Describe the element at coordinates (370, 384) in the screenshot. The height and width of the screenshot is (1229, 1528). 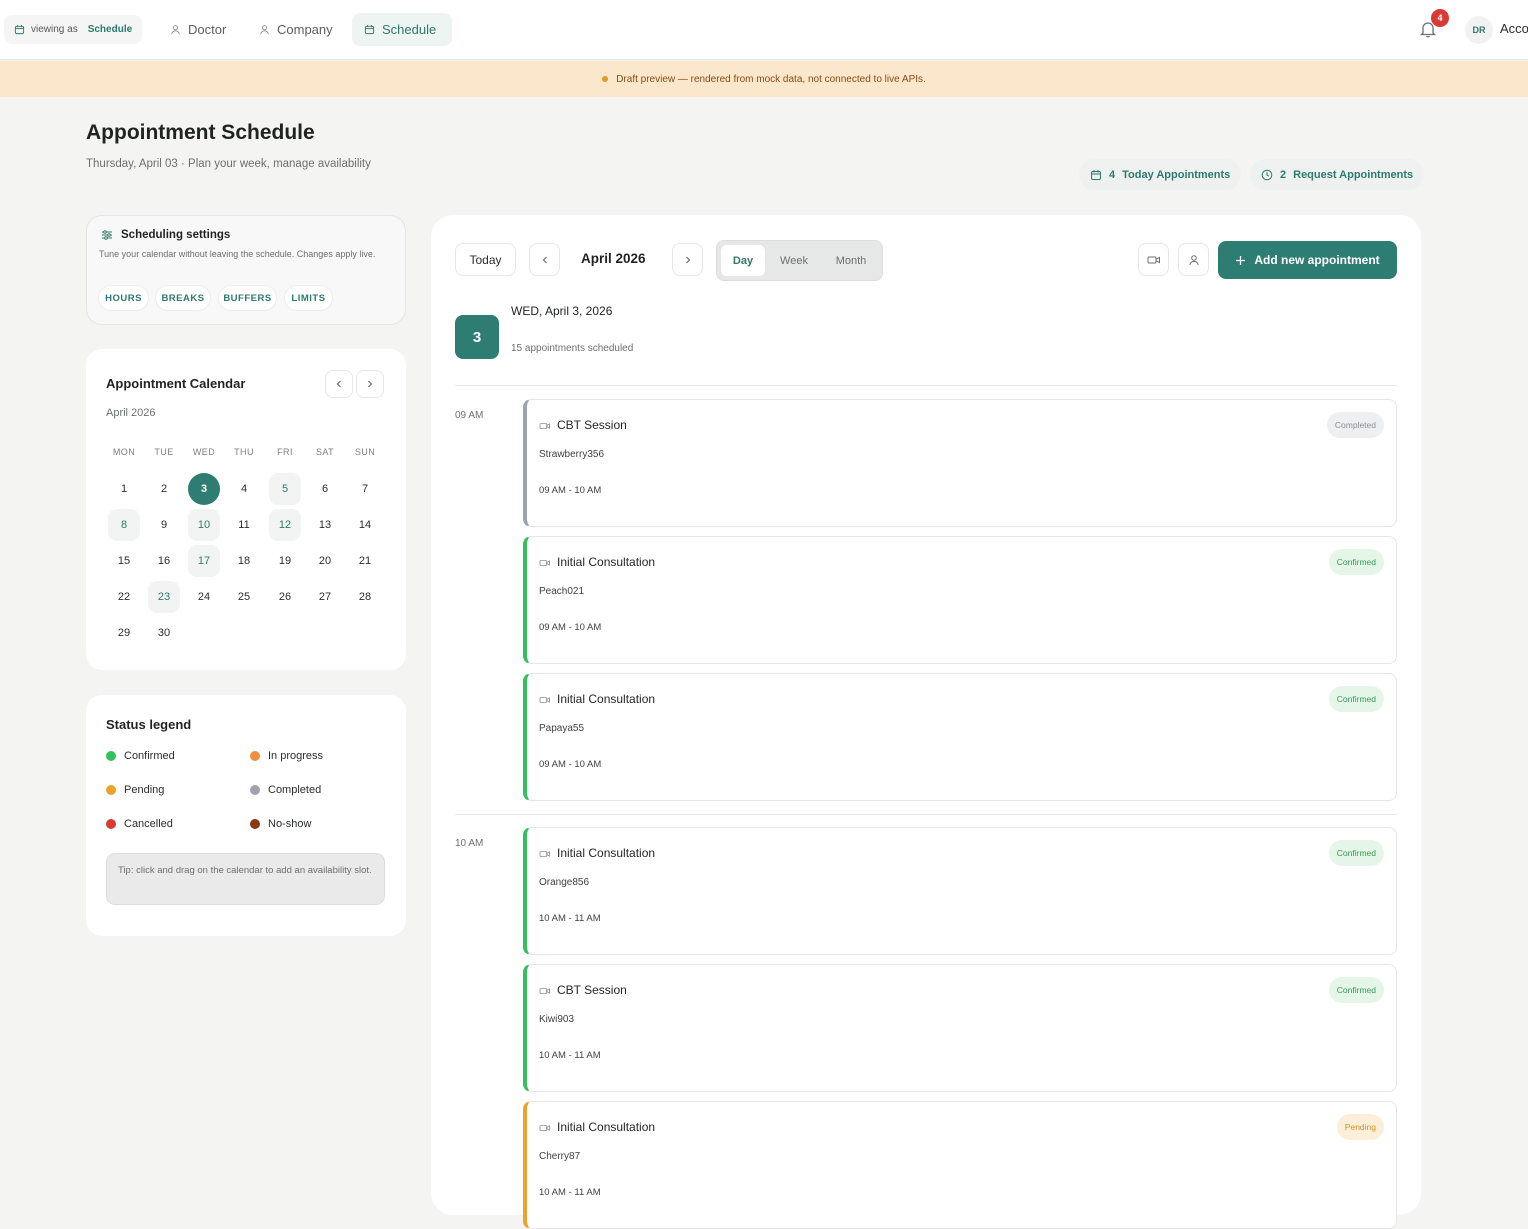
I see `calendar-next-button` at that location.